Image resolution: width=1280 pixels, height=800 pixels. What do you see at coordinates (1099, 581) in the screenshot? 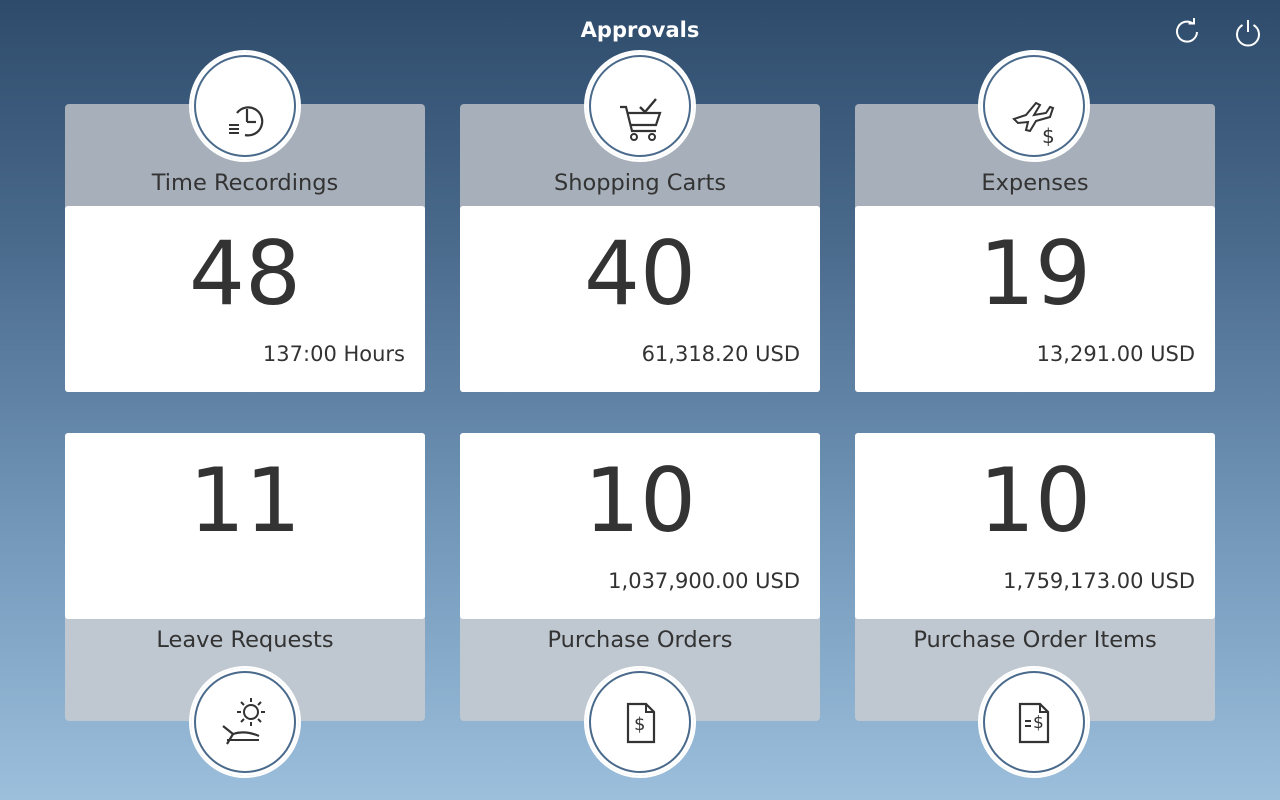
I see `tile-subtext: 1,759,173.00 USD` at bounding box center [1099, 581].